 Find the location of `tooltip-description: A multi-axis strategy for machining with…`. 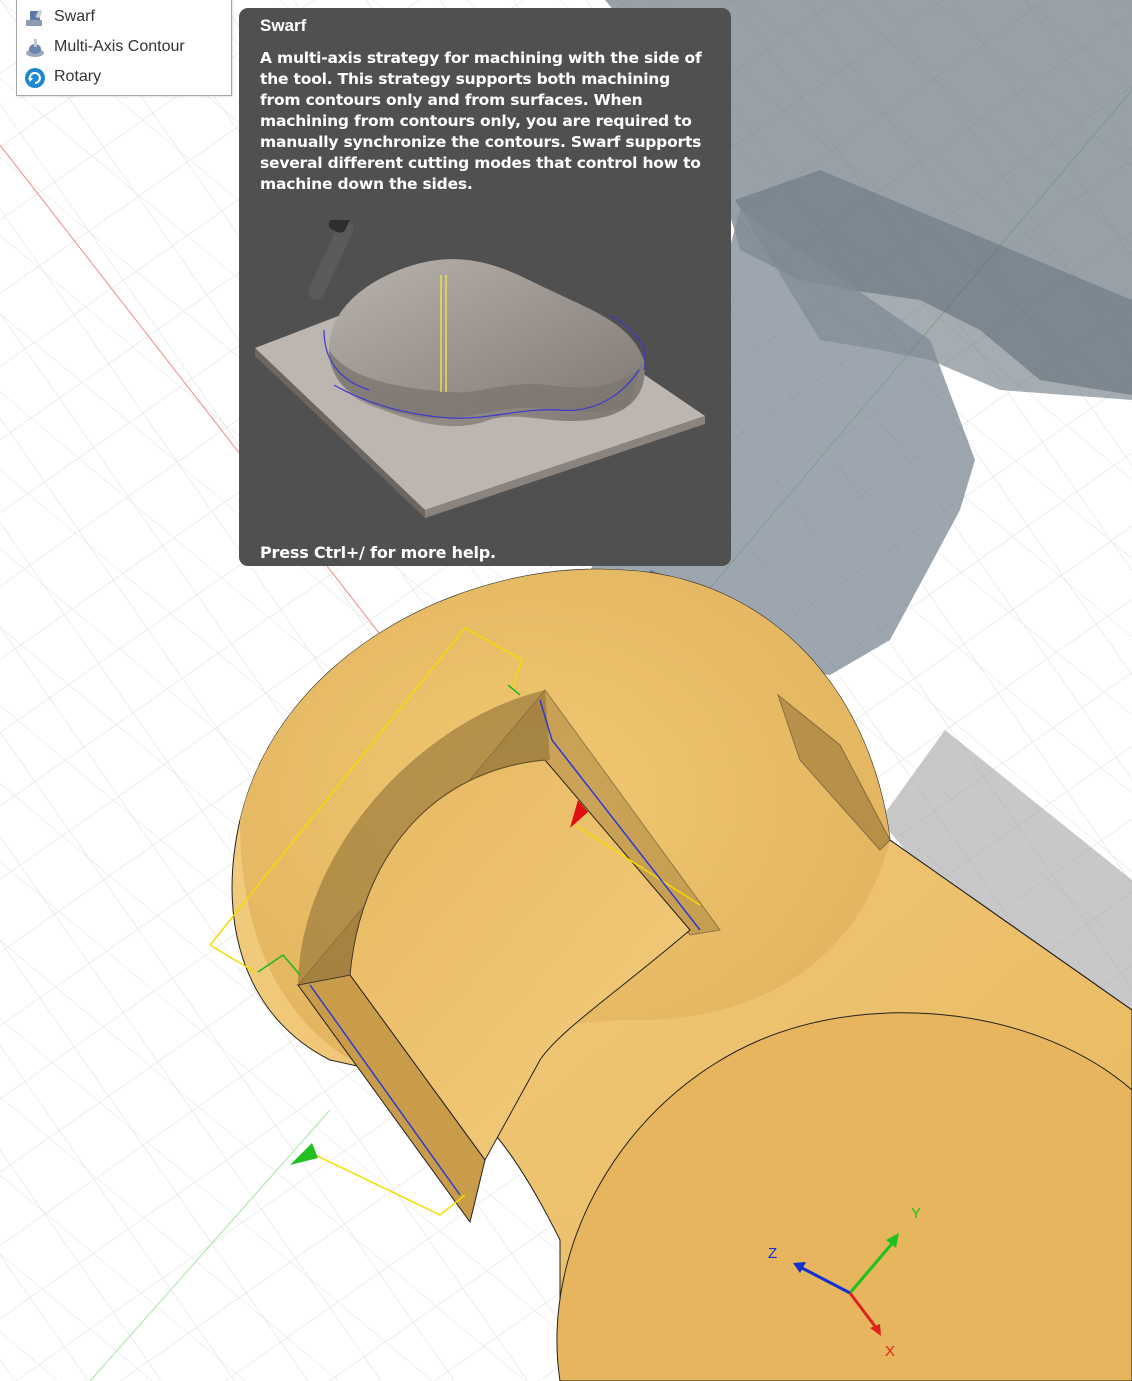

tooltip-description: A multi-axis strategy for machining with… is located at coordinates (481, 121).